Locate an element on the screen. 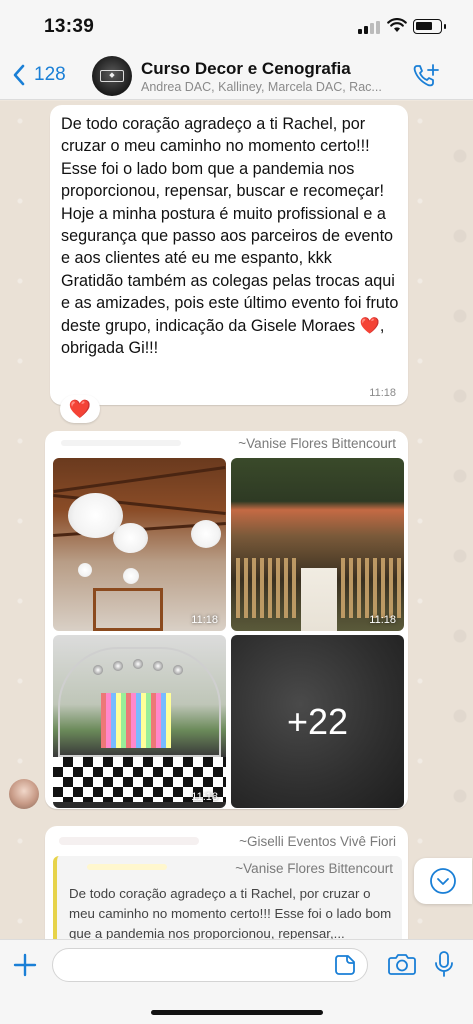 Image resolution: width=473 pixels, height=1024 pixels. wifi-icon is located at coordinates (397, 25).